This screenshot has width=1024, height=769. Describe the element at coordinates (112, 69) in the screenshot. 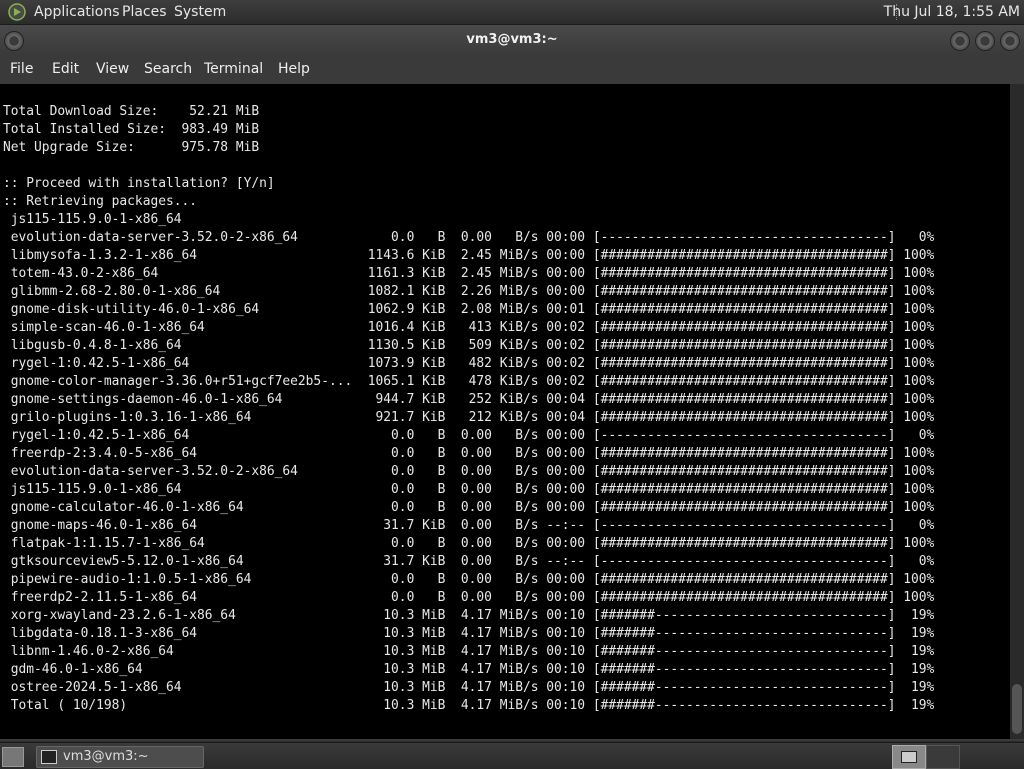

I see `menu-view: View` at that location.